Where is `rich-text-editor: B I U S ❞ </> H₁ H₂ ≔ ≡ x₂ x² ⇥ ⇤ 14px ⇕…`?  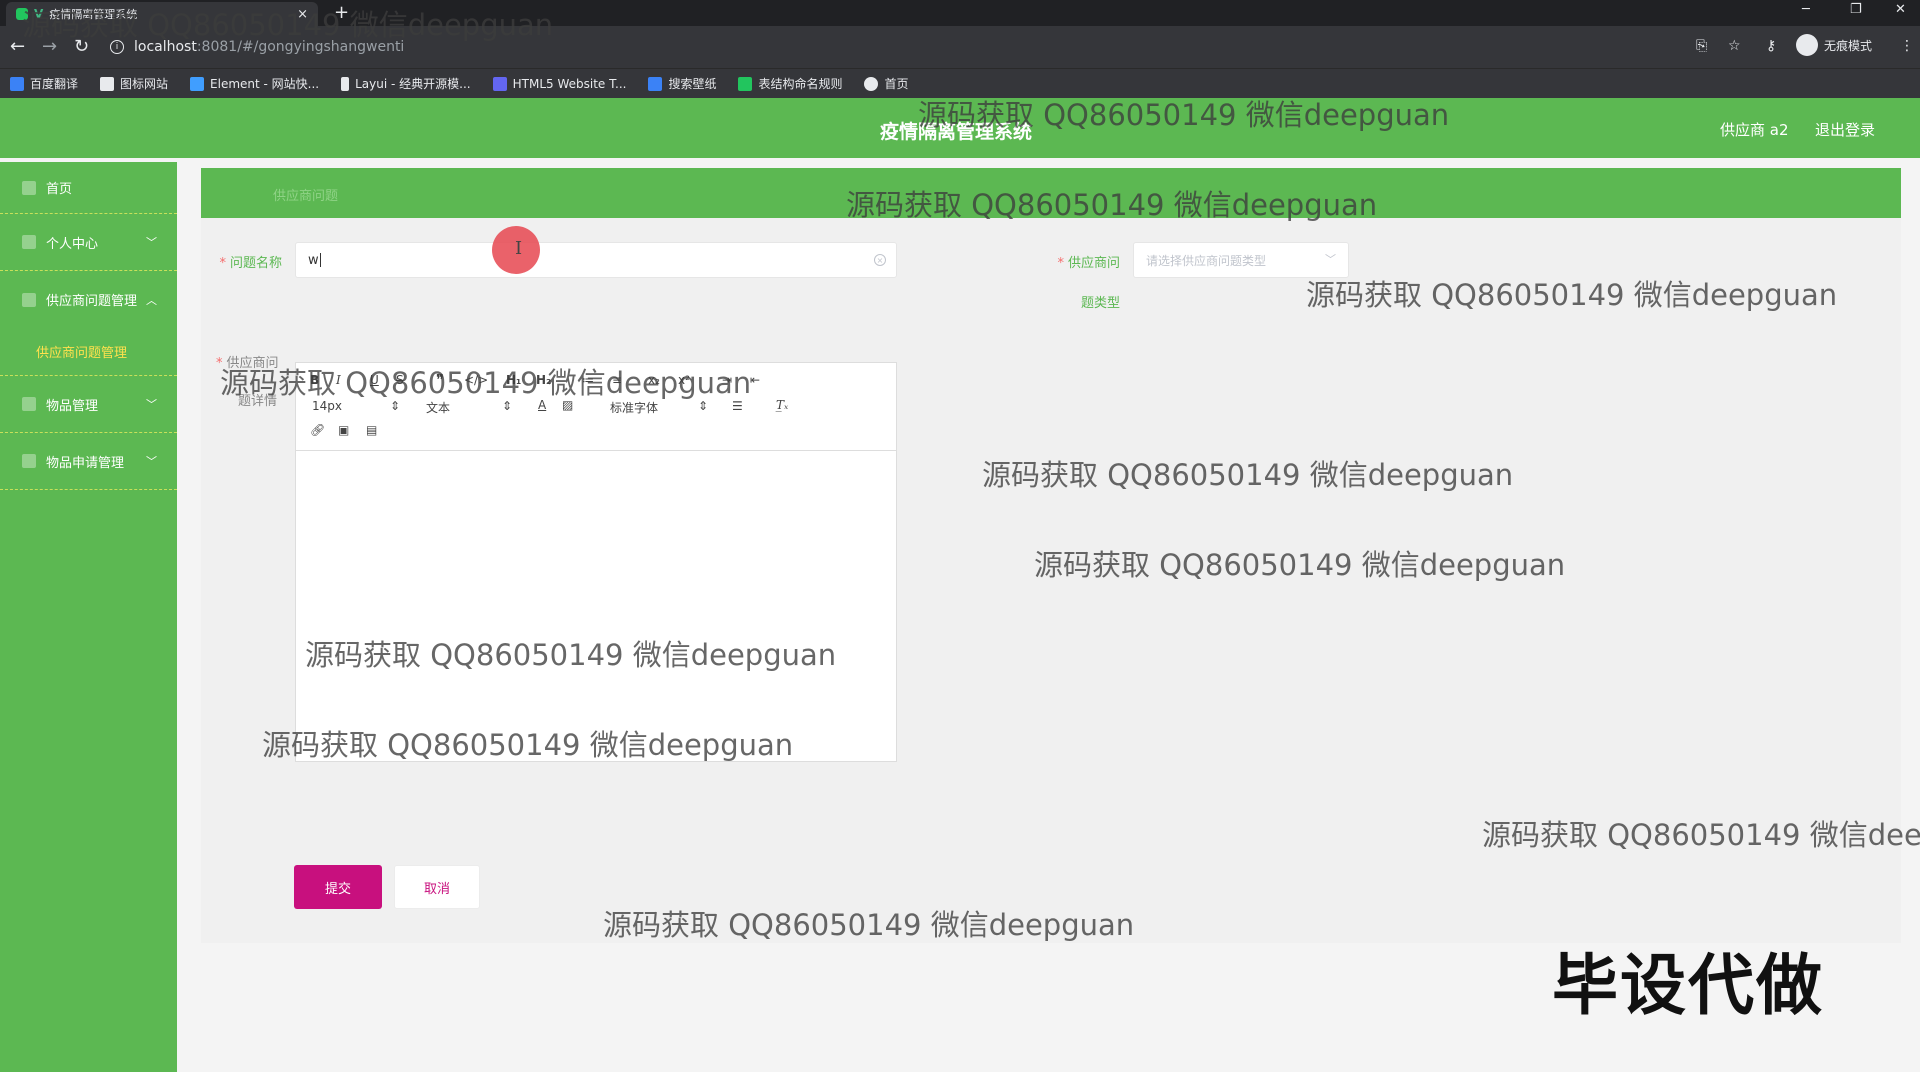 rich-text-editor: B I U S ❞ </> H₁ H₂ ≔ ≡ x₂ x² ⇥ ⇤ 14px ⇕… is located at coordinates (596, 562).